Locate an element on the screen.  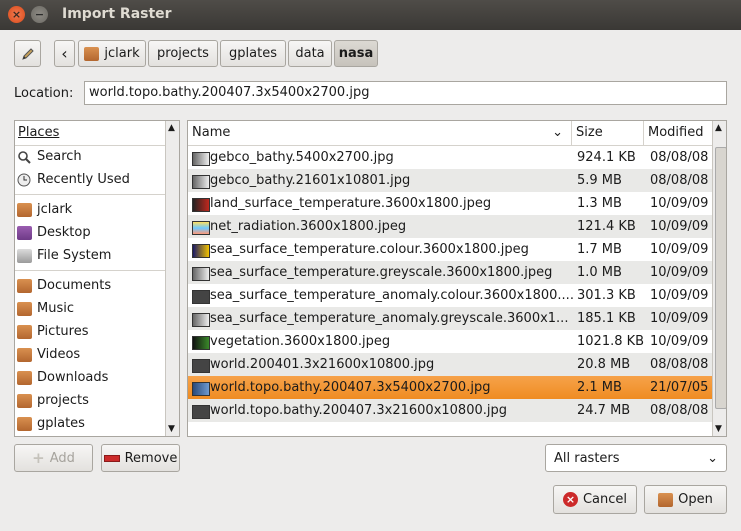
path-segment-nasa: nasa is located at coordinates (356, 53).